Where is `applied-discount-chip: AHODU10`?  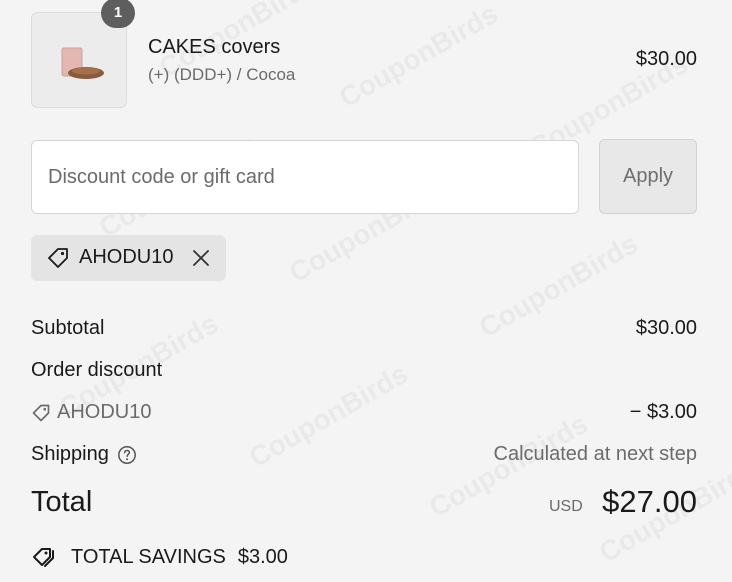 applied-discount-chip: AHODU10 is located at coordinates (128, 258).